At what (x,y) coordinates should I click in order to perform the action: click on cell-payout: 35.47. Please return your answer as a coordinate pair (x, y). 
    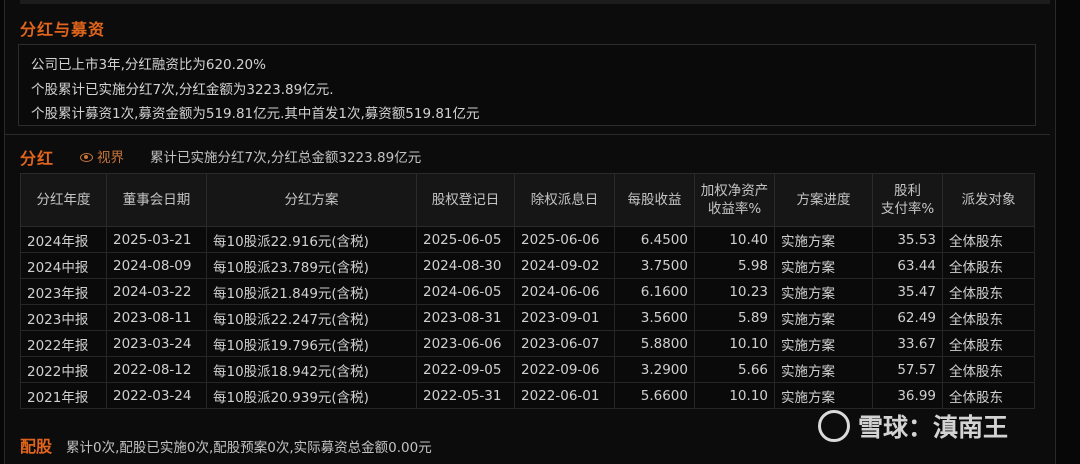
    Looking at the image, I should click on (907, 291).